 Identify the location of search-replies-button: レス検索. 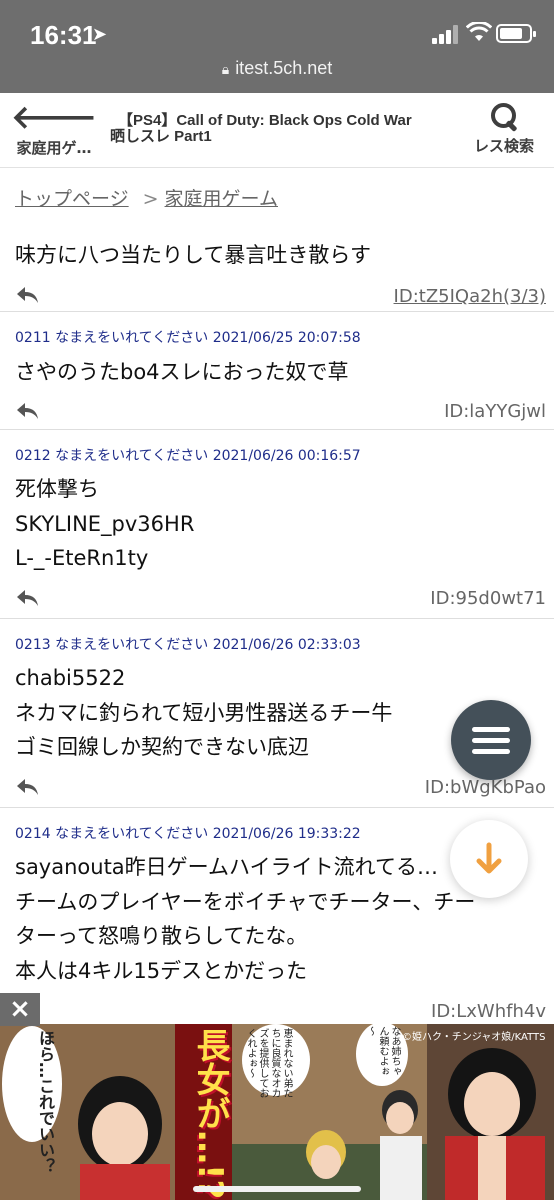
(504, 127).